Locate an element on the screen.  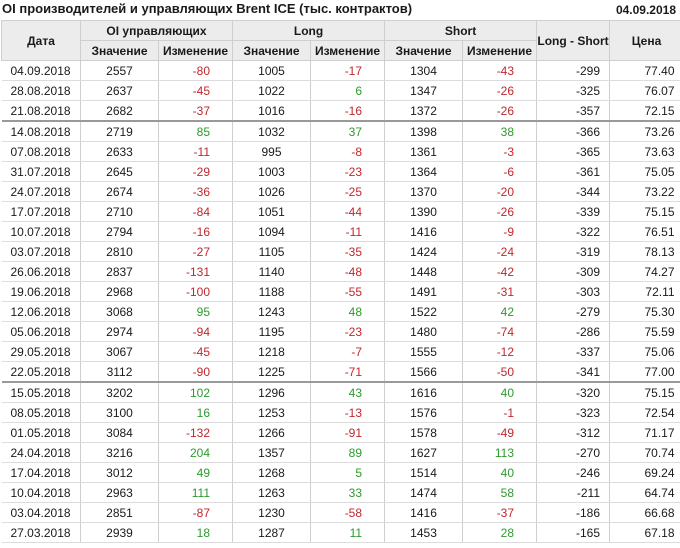
long-change: -55 is located at coordinates (347, 291).